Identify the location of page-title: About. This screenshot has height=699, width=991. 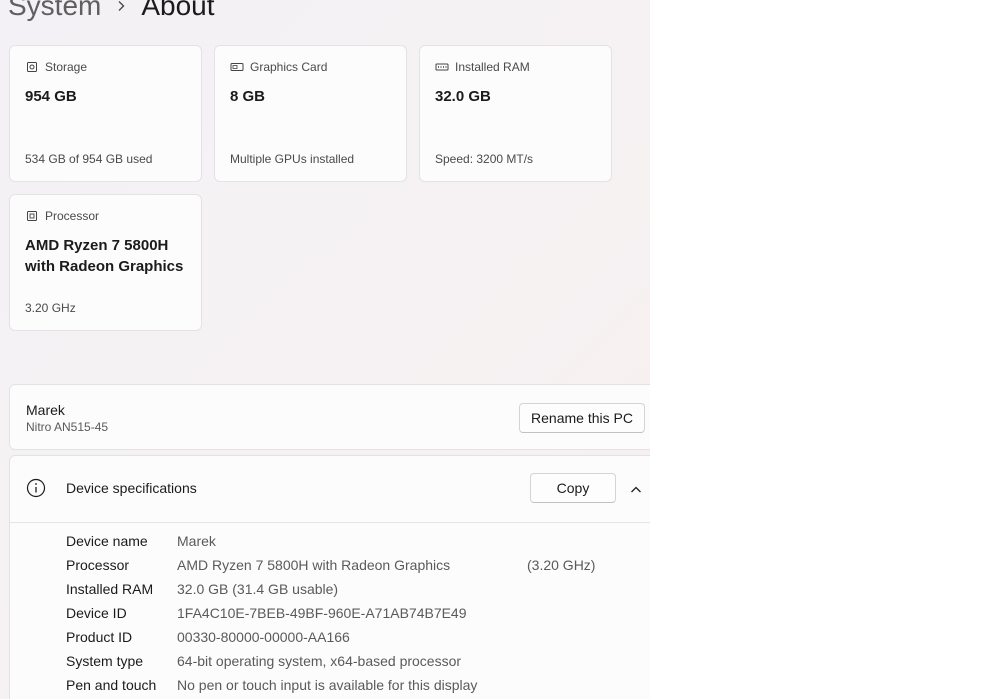
(178, 10).